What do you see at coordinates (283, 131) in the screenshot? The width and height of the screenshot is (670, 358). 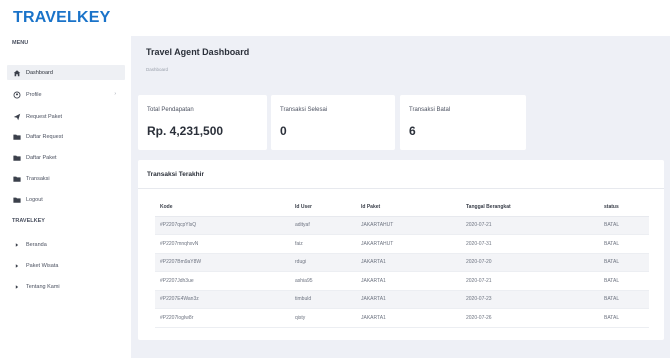 I see `stat-value: 0` at bounding box center [283, 131].